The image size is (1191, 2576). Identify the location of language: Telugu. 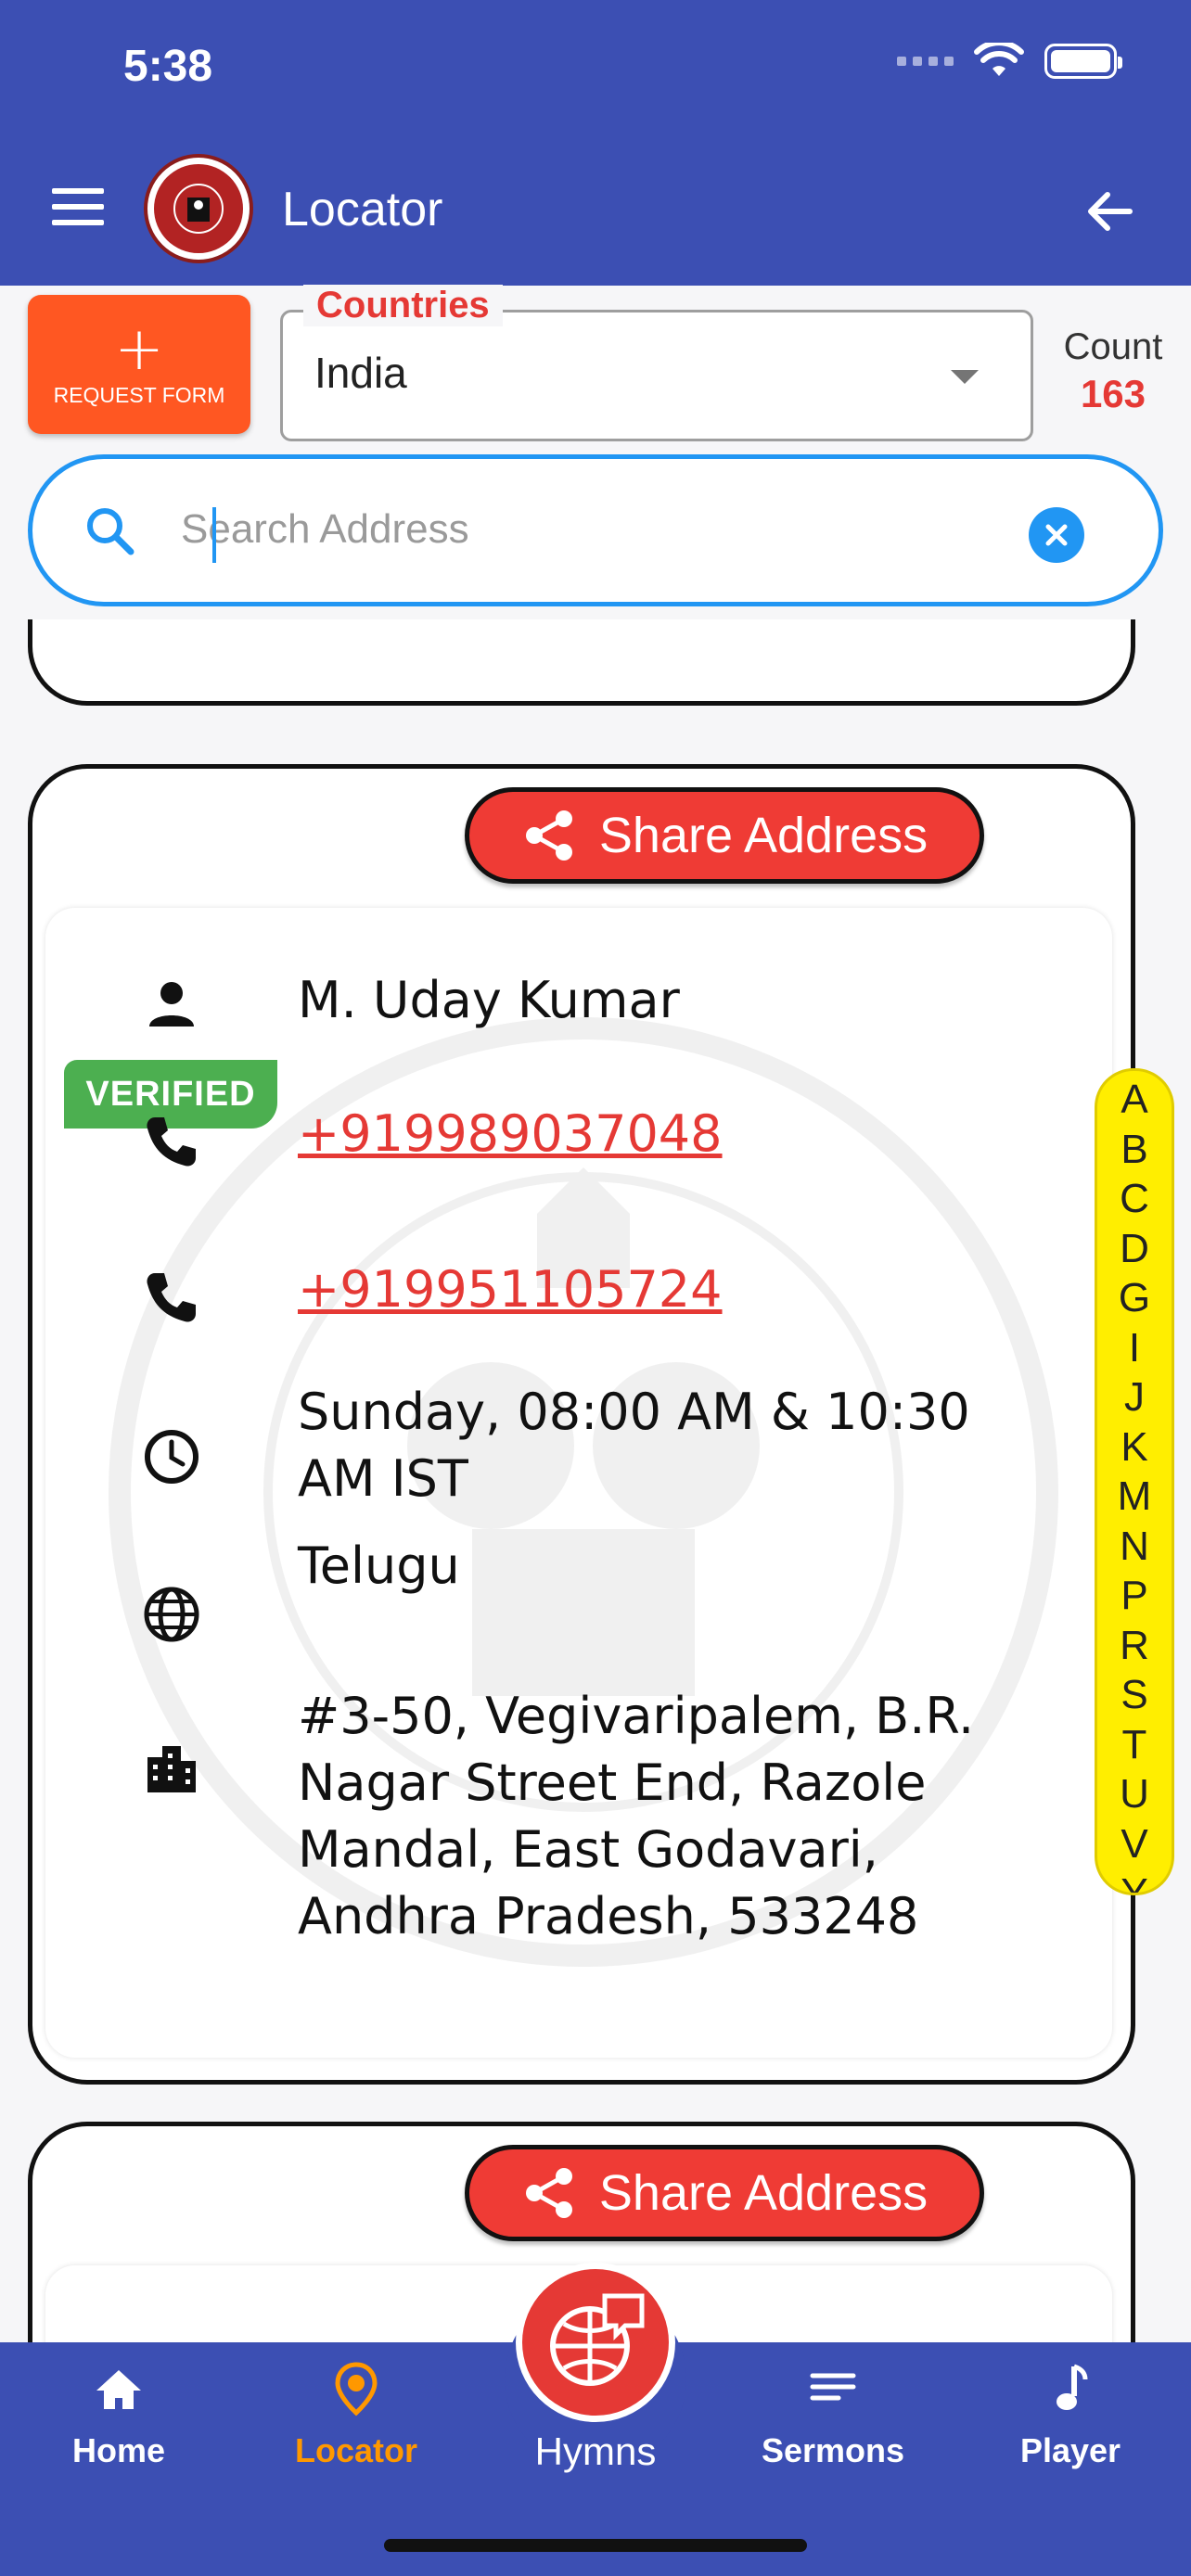
(379, 1566).